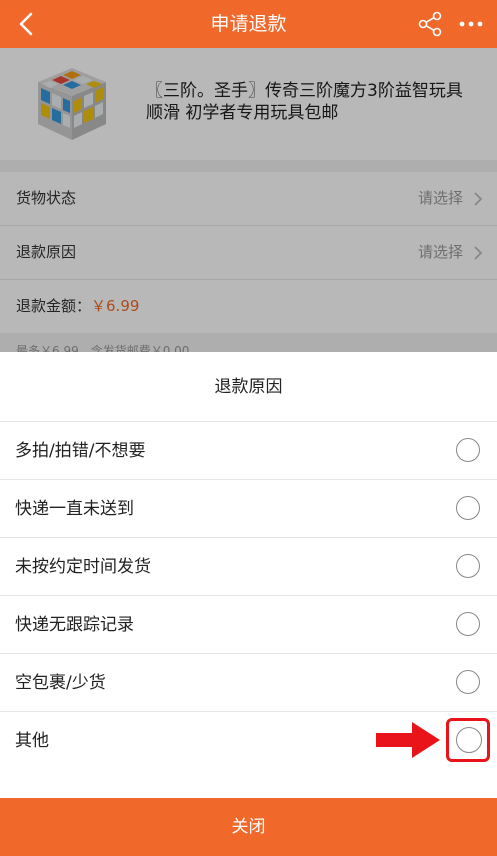 The image size is (497, 856). What do you see at coordinates (471, 24) in the screenshot?
I see `more-horizontal-icon` at bounding box center [471, 24].